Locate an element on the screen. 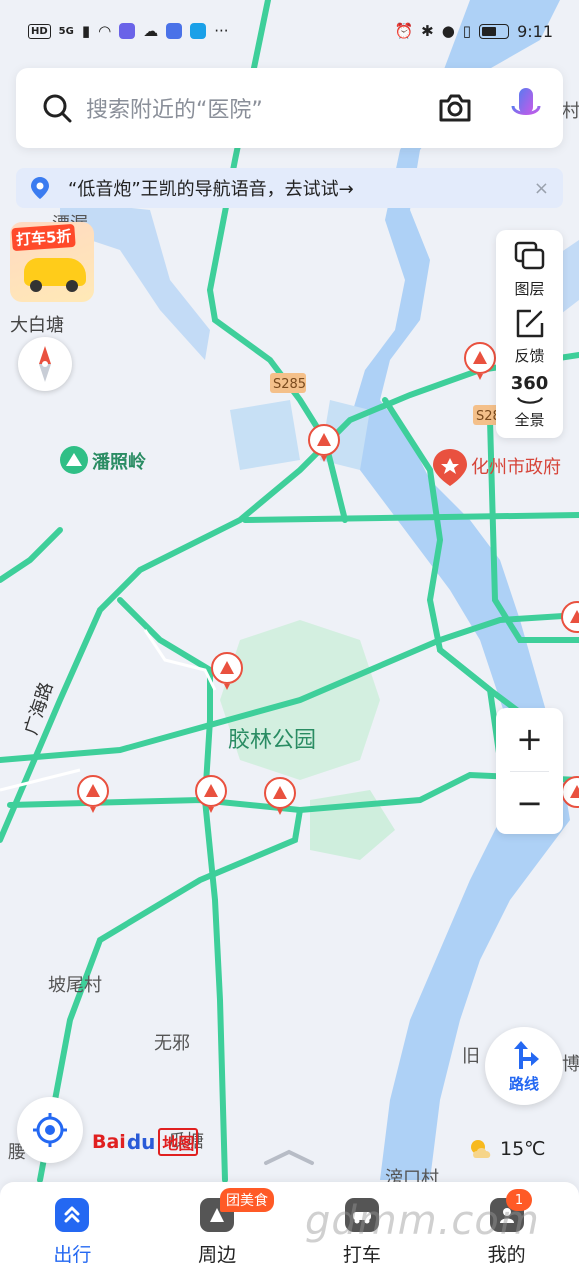 The width and height of the screenshot is (579, 1280). route-label: 路线 is located at coordinates (523, 1083).